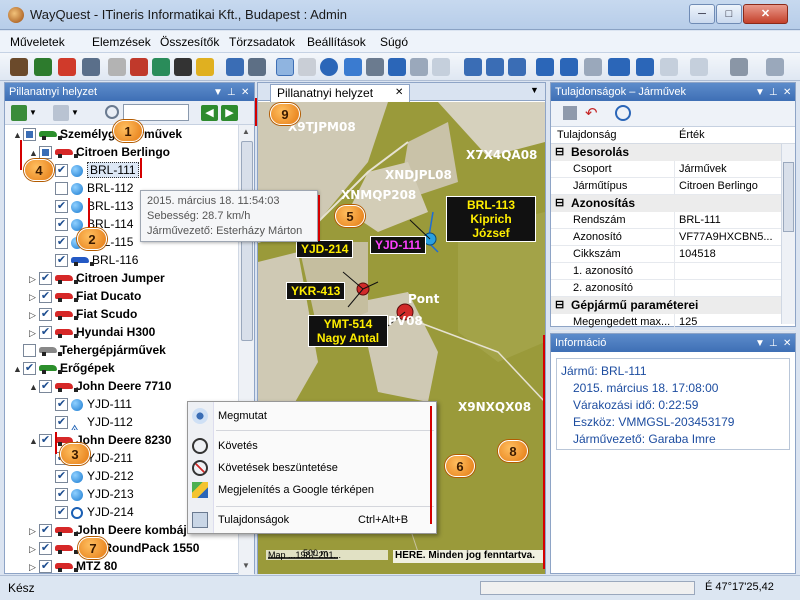  I want to click on counter-icon, so click(91, 67).